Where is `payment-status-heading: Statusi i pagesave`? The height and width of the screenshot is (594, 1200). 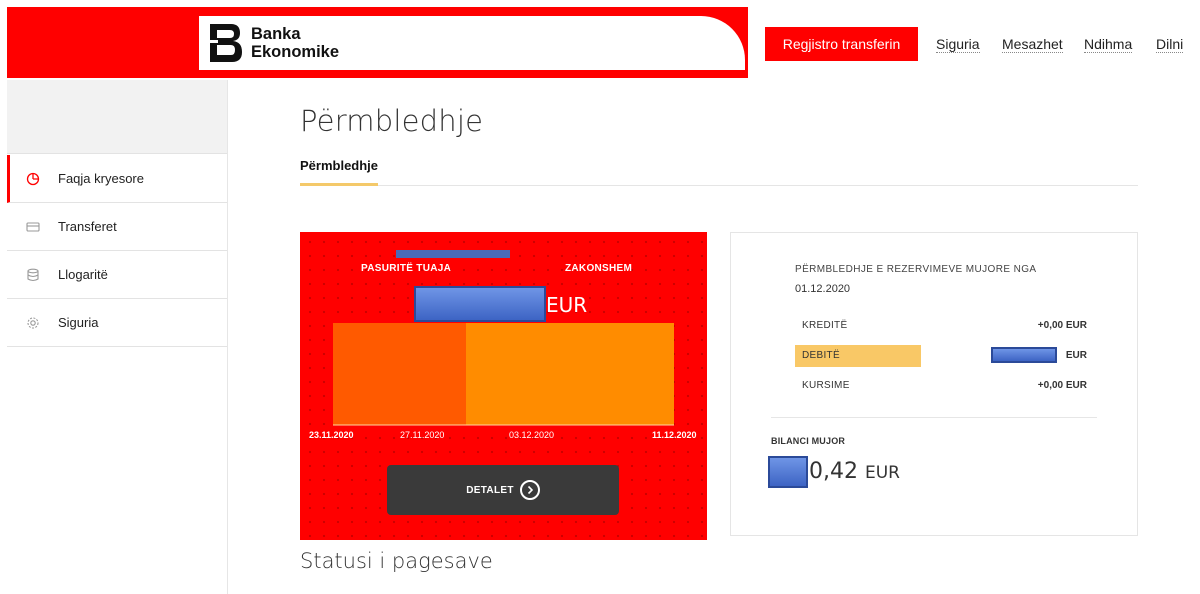
payment-status-heading: Statusi i pagesave is located at coordinates (396, 561).